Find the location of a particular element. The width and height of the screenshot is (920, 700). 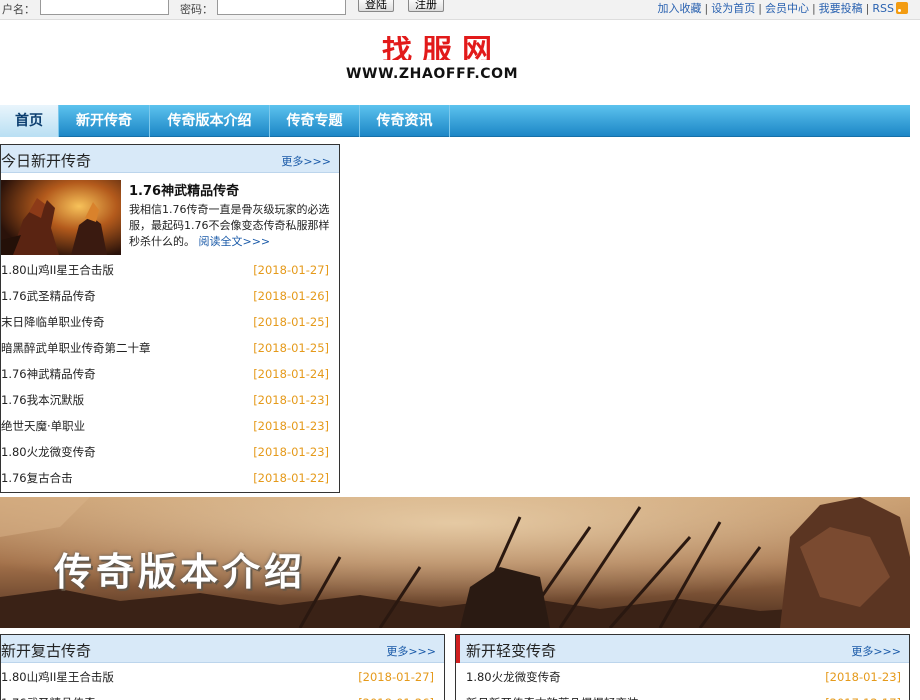

list-item: 暗黑醉武单职业传奇第二十章 [2018-01-25] is located at coordinates (170, 348).